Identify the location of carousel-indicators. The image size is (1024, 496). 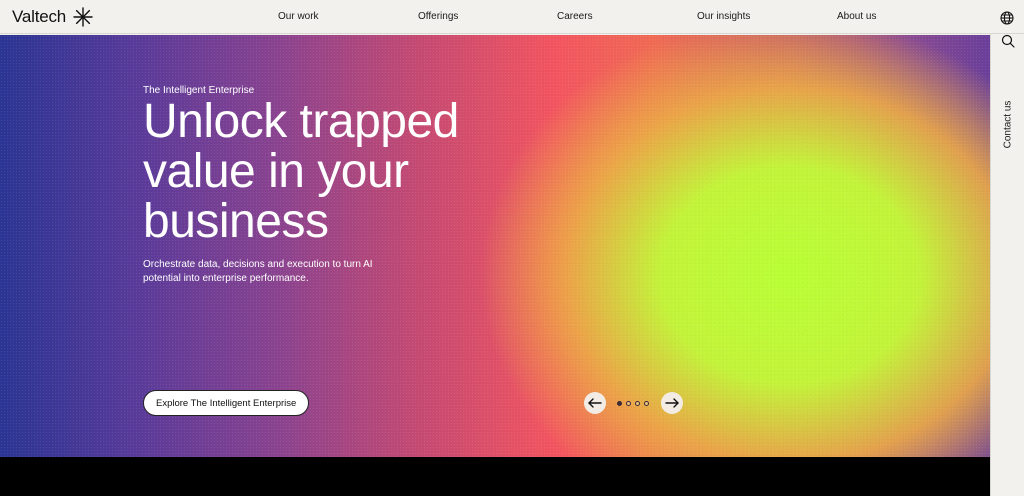
(633, 403).